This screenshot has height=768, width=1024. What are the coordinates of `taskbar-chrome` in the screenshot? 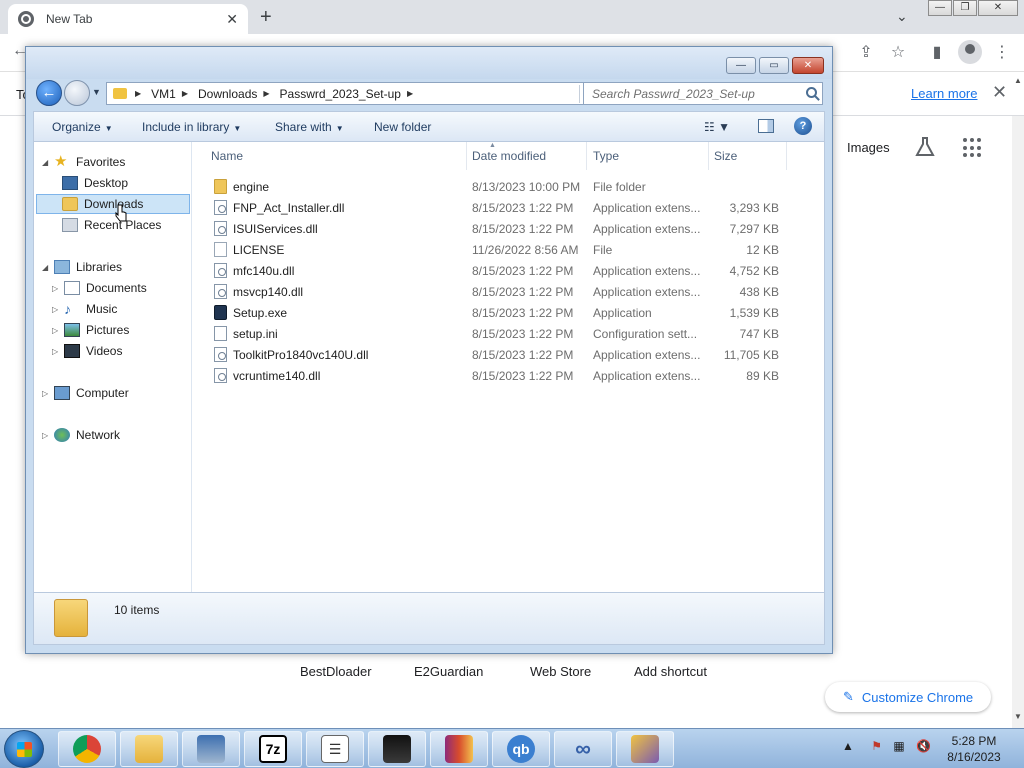 It's located at (87, 749).